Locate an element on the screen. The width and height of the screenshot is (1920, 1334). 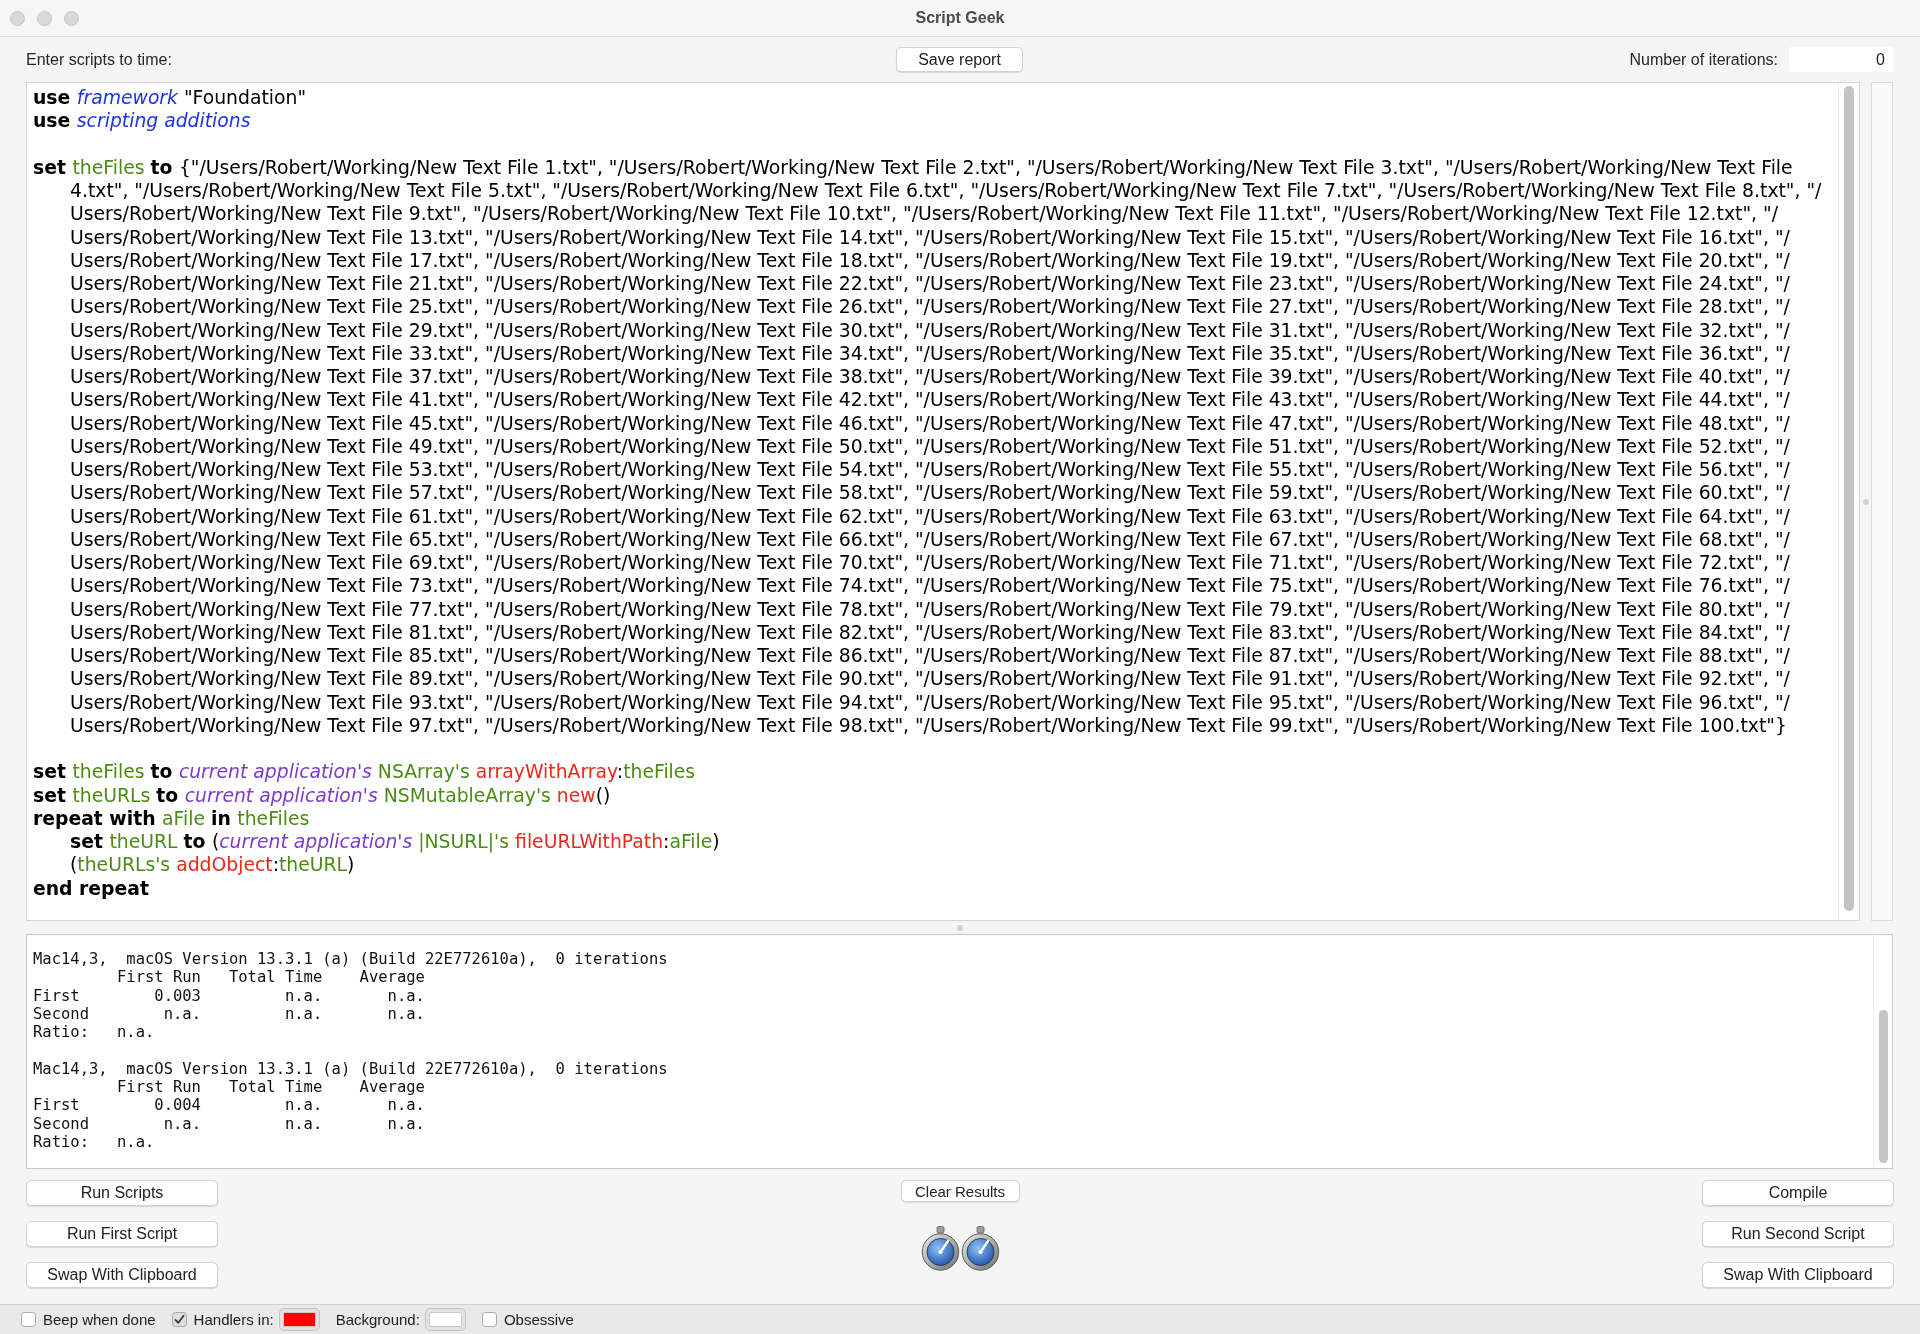
checkbox: Beep when done is located at coordinates (88, 1319).